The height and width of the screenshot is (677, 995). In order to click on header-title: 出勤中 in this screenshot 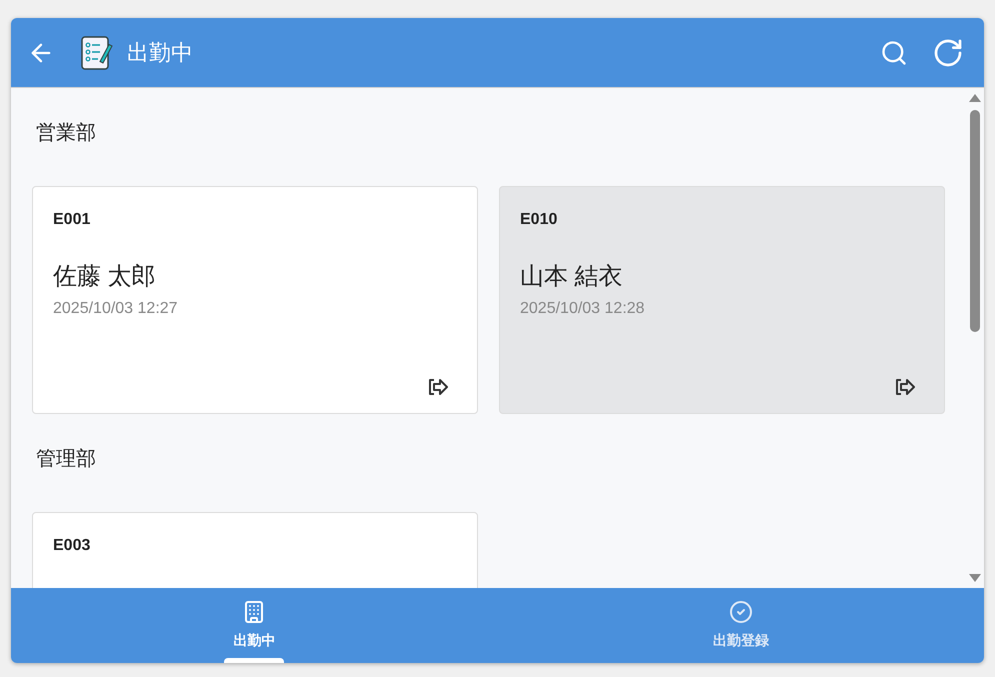, I will do `click(160, 53)`.